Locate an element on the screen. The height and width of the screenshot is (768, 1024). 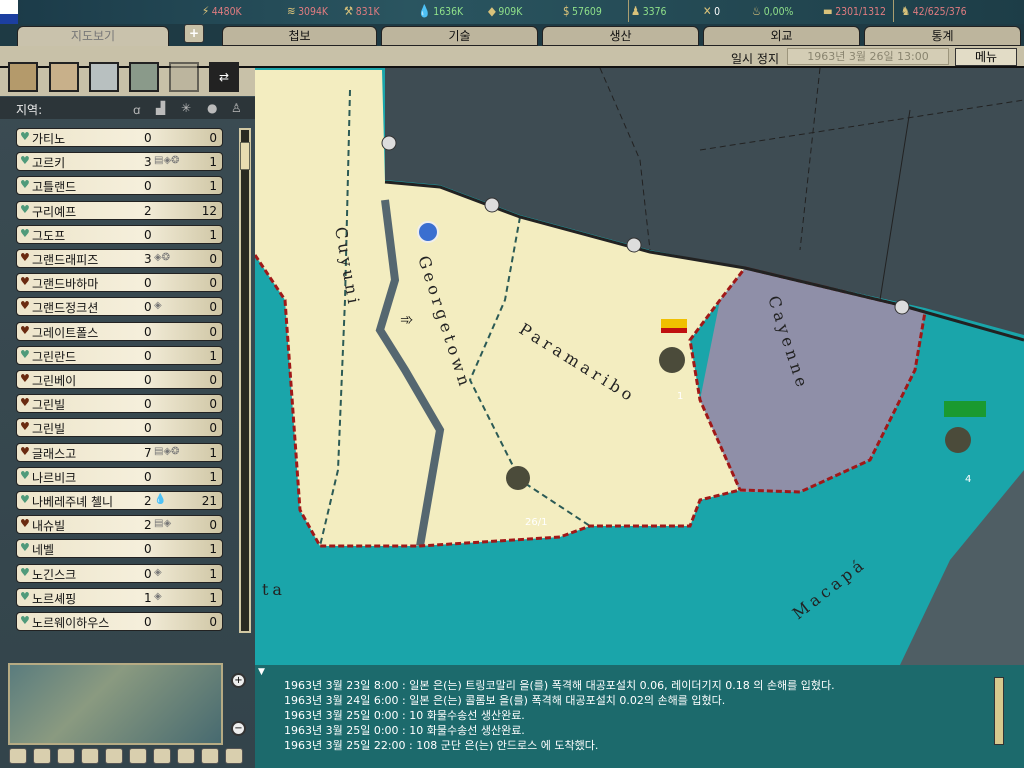
region-row: ♥ 노르웨이하우스 0 0 is located at coordinates (119, 621).